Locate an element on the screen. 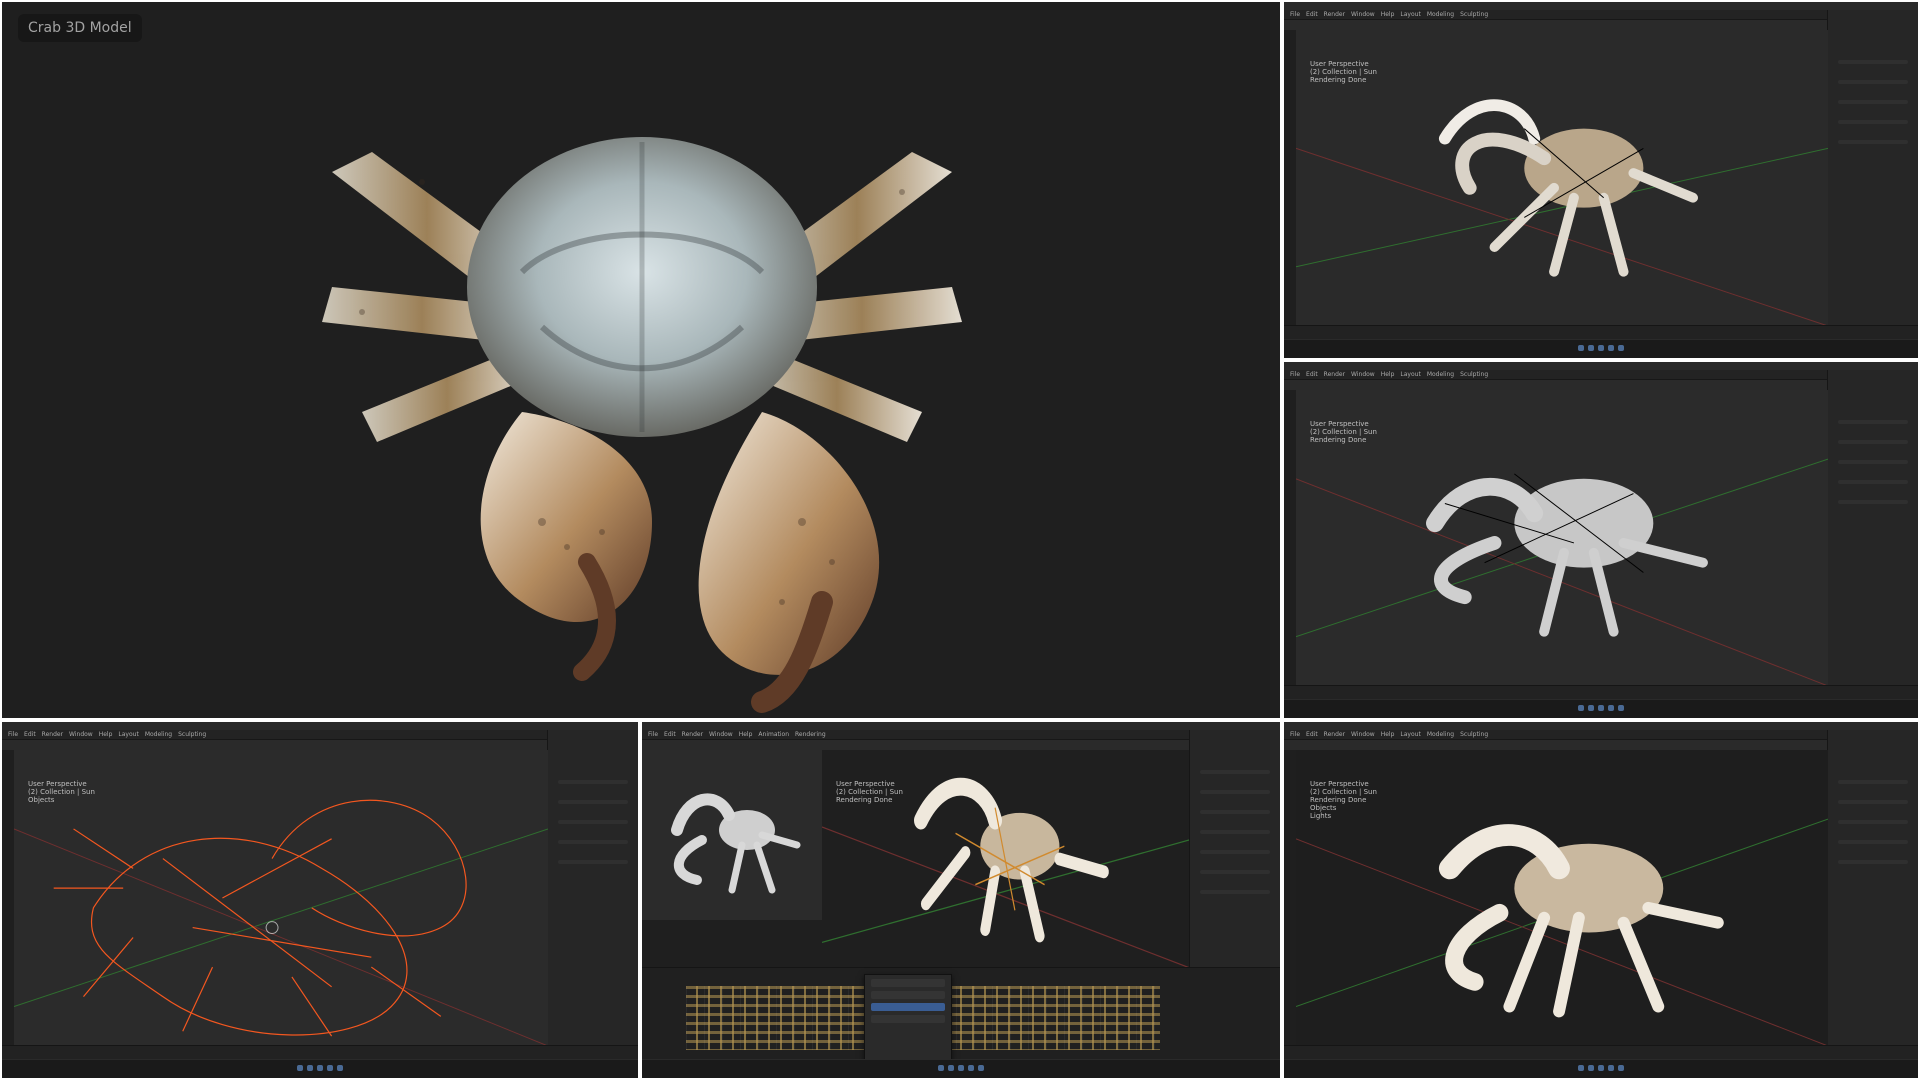 Image resolution: width=1920 pixels, height=1080 pixels. tab-animation: Animation is located at coordinates (773, 734).